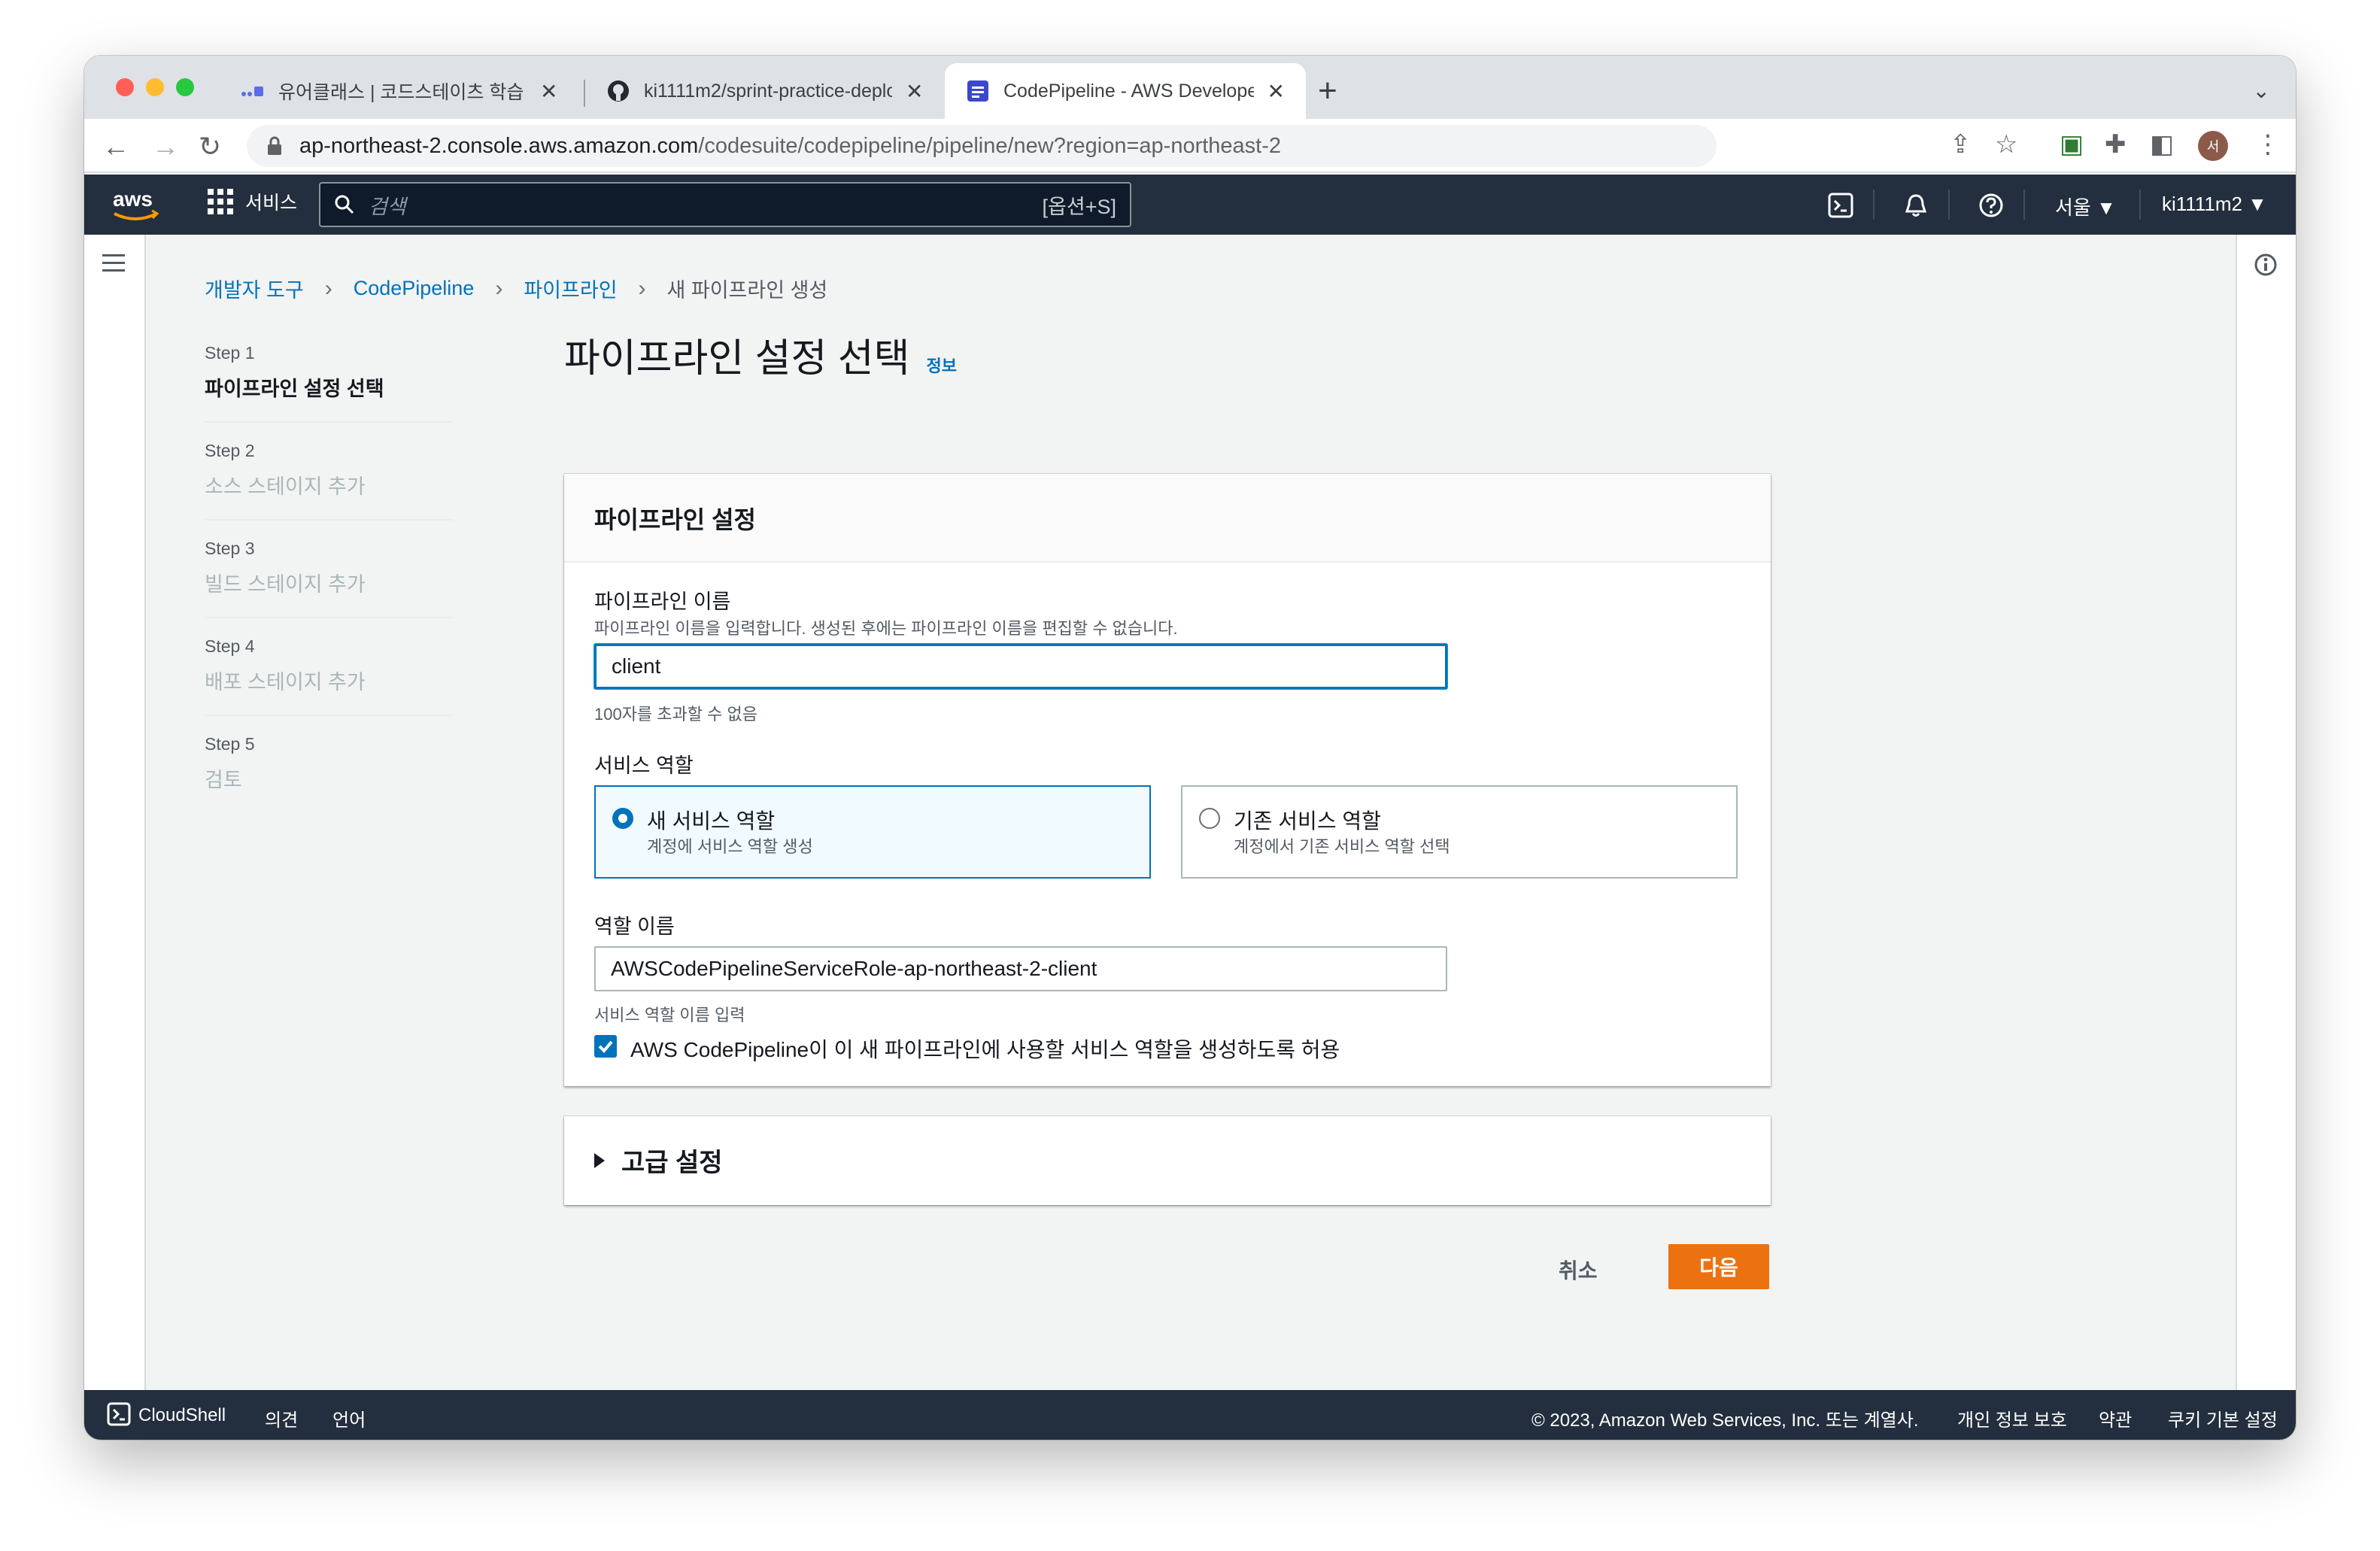  What do you see at coordinates (725, 204) in the screenshot?
I see `aws-search-input: 검색 [옵션+S]` at bounding box center [725, 204].